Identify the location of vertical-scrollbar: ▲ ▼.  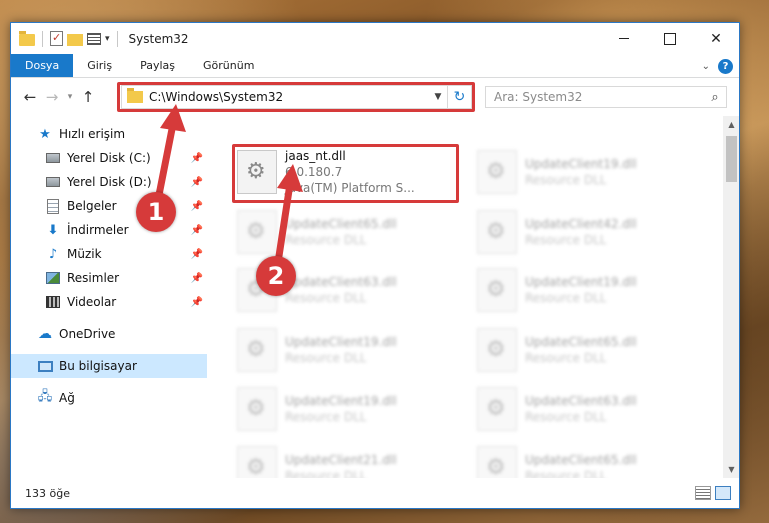
(731, 297).